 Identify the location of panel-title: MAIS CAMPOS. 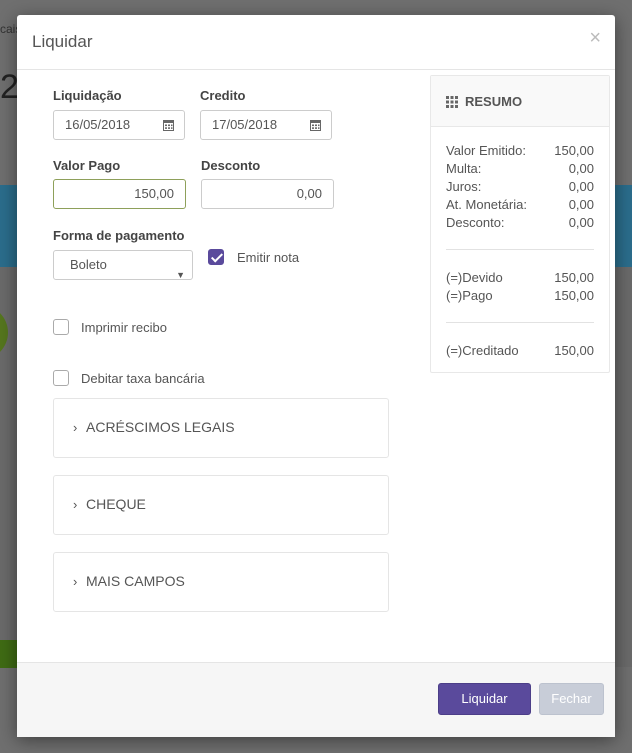
(135, 581).